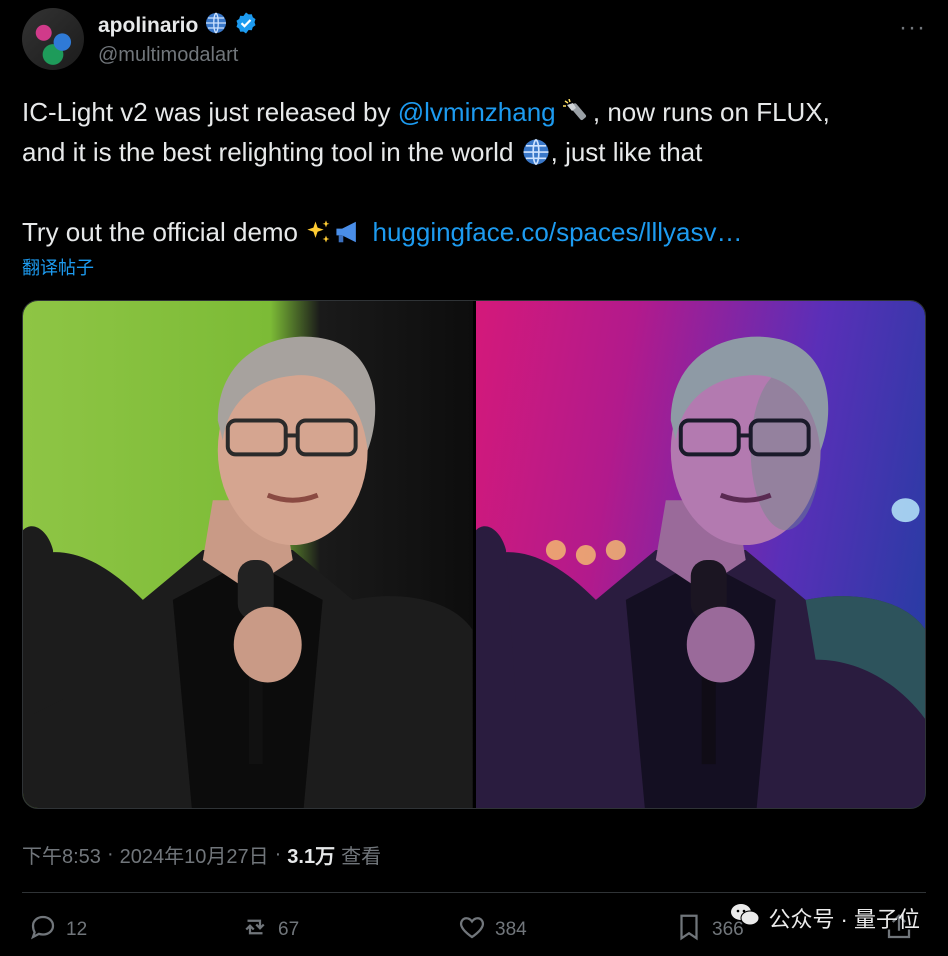 The image size is (948, 956). Describe the element at coordinates (148, 26) in the screenshot. I see `display-name: apolinario` at that location.